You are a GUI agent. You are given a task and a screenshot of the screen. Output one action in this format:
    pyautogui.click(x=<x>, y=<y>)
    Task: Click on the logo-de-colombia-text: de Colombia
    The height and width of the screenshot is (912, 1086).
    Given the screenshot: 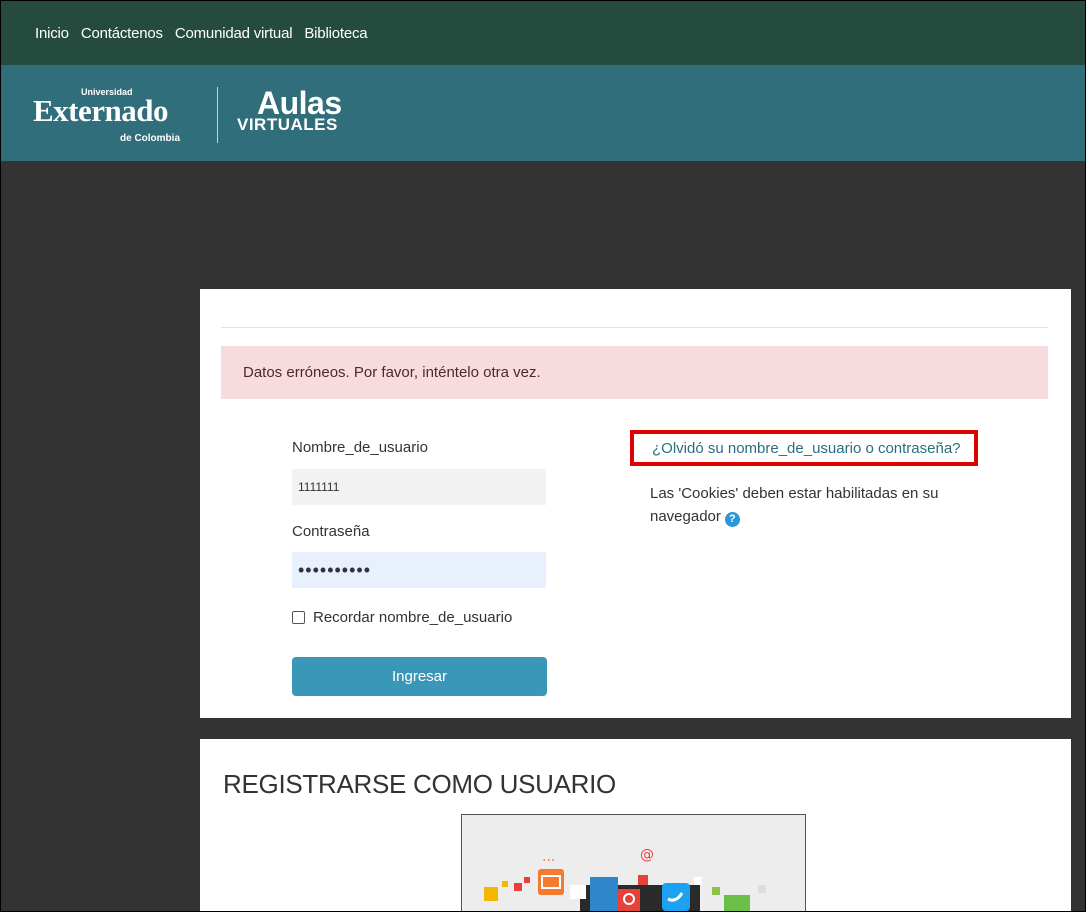 What is the action you would take?
    pyautogui.click(x=150, y=138)
    